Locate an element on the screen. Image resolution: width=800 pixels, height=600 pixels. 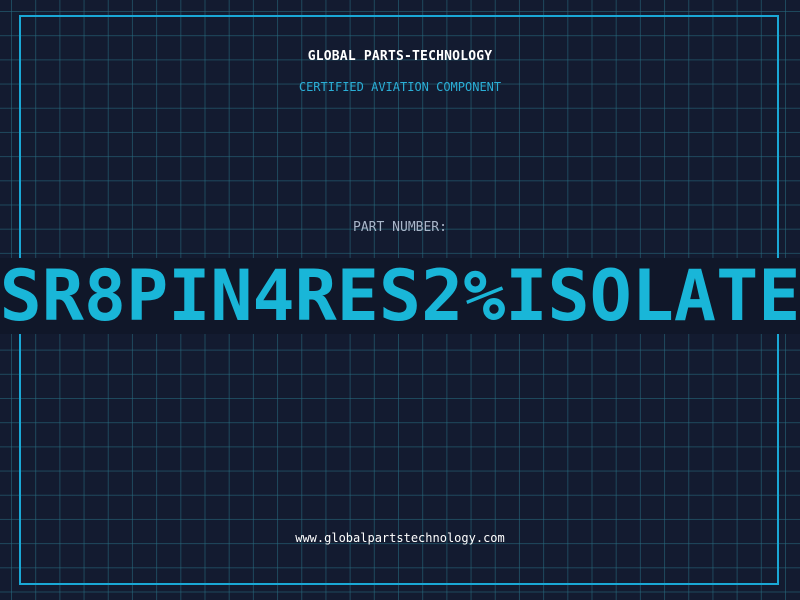
part-number-band: SR8PIN4RES2%ISOLATE is located at coordinates (400, 296).